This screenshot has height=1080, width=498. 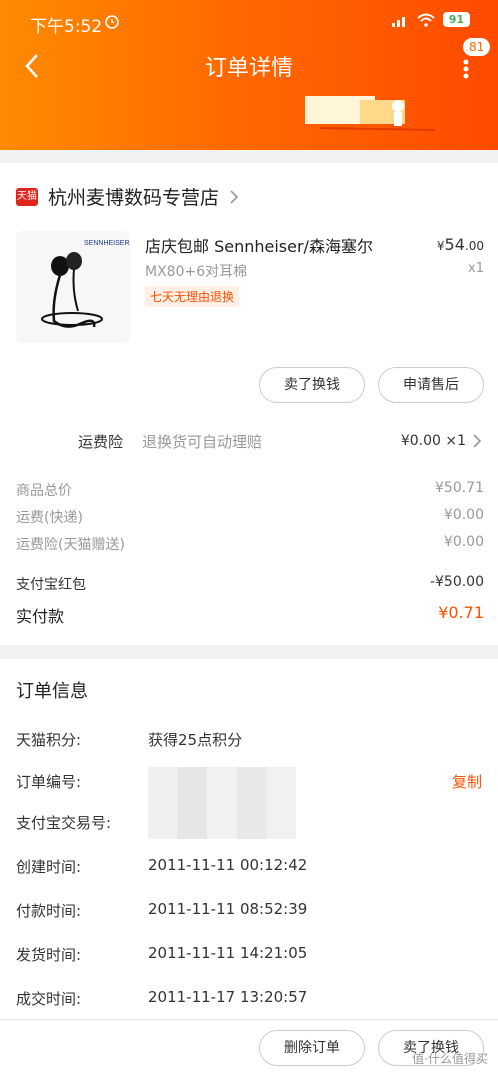 What do you see at coordinates (49, 740) in the screenshot?
I see `info-label: 天猫积分:` at bounding box center [49, 740].